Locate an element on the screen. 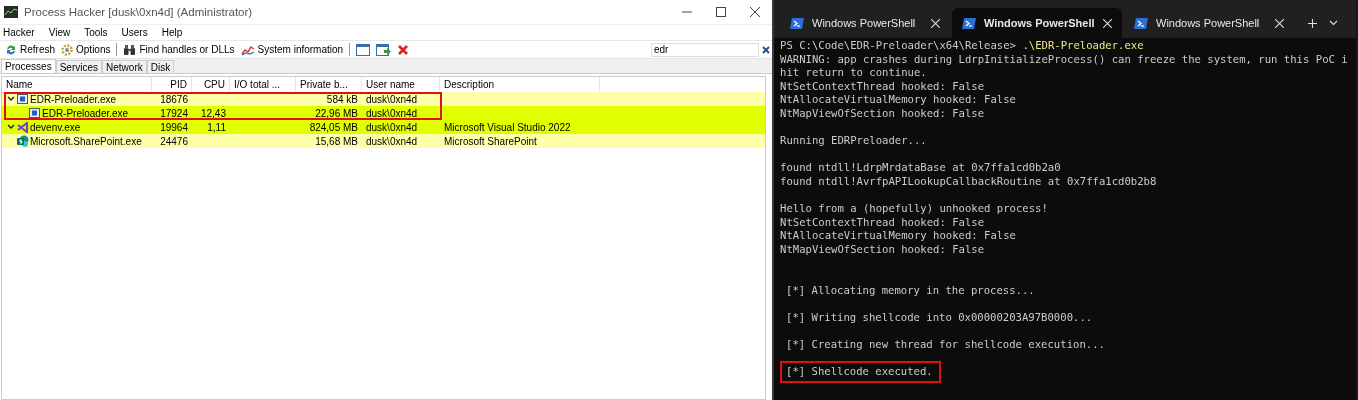 The width and height of the screenshot is (1358, 400). table-cell: 584 kB is located at coordinates (342, 99).